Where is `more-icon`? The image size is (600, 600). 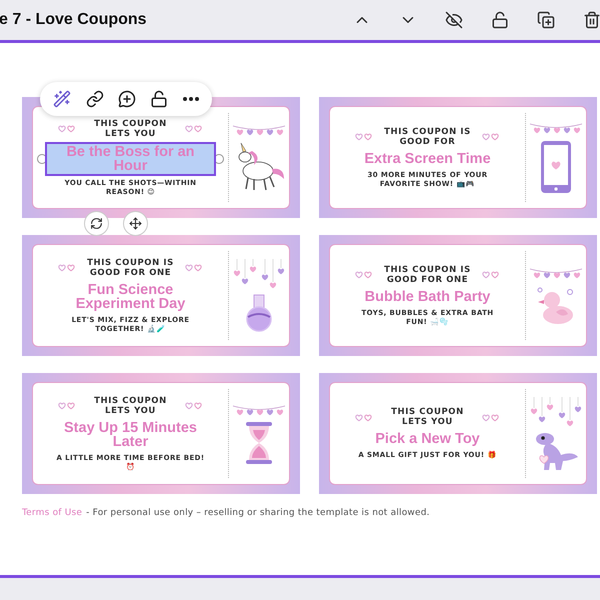
more-icon is located at coordinates (190, 99).